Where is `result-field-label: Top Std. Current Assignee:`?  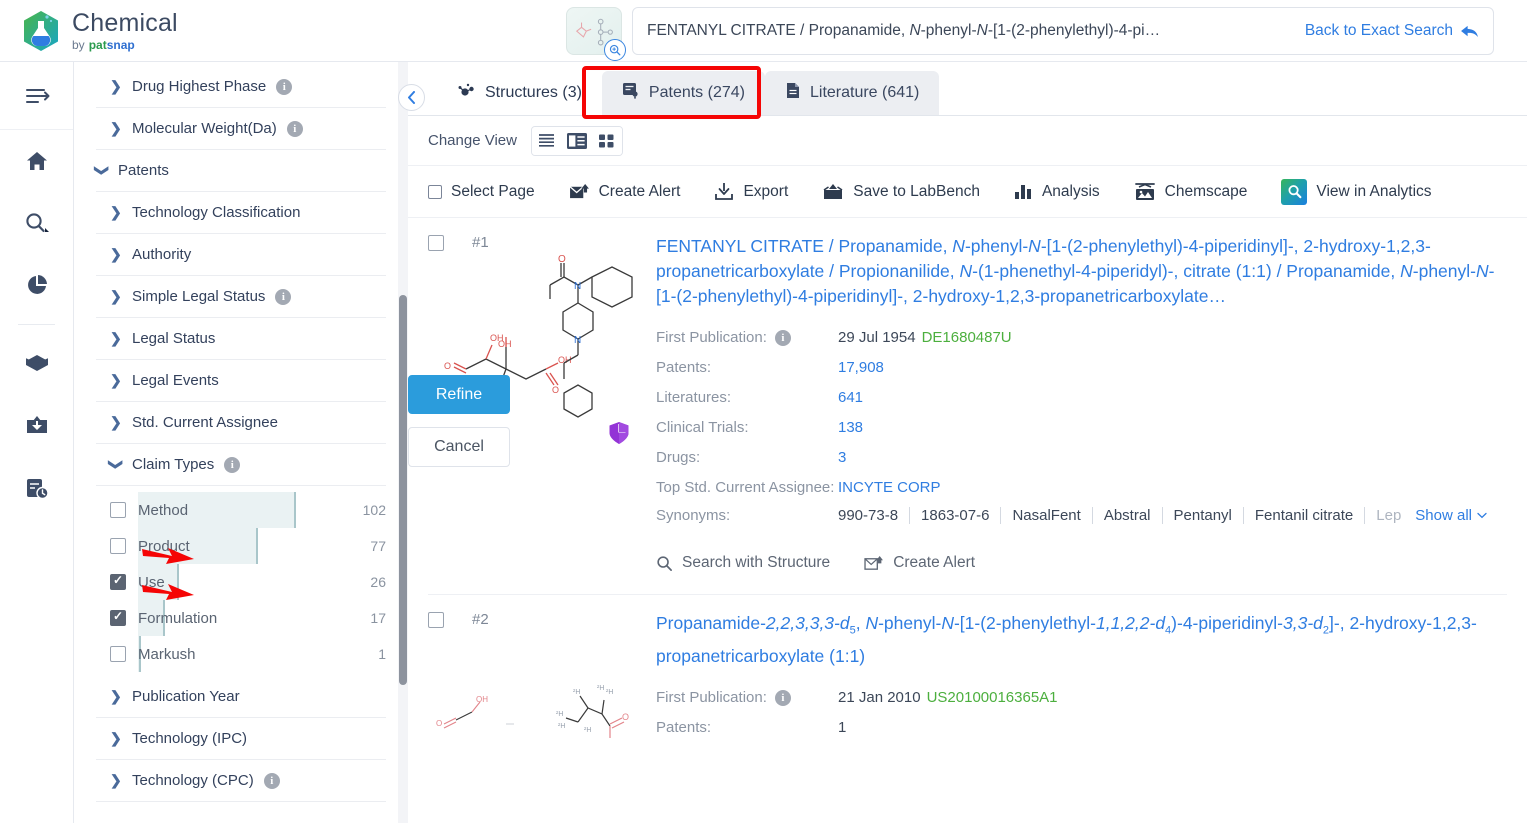 result-field-label: Top Std. Current Assignee: is located at coordinates (747, 488).